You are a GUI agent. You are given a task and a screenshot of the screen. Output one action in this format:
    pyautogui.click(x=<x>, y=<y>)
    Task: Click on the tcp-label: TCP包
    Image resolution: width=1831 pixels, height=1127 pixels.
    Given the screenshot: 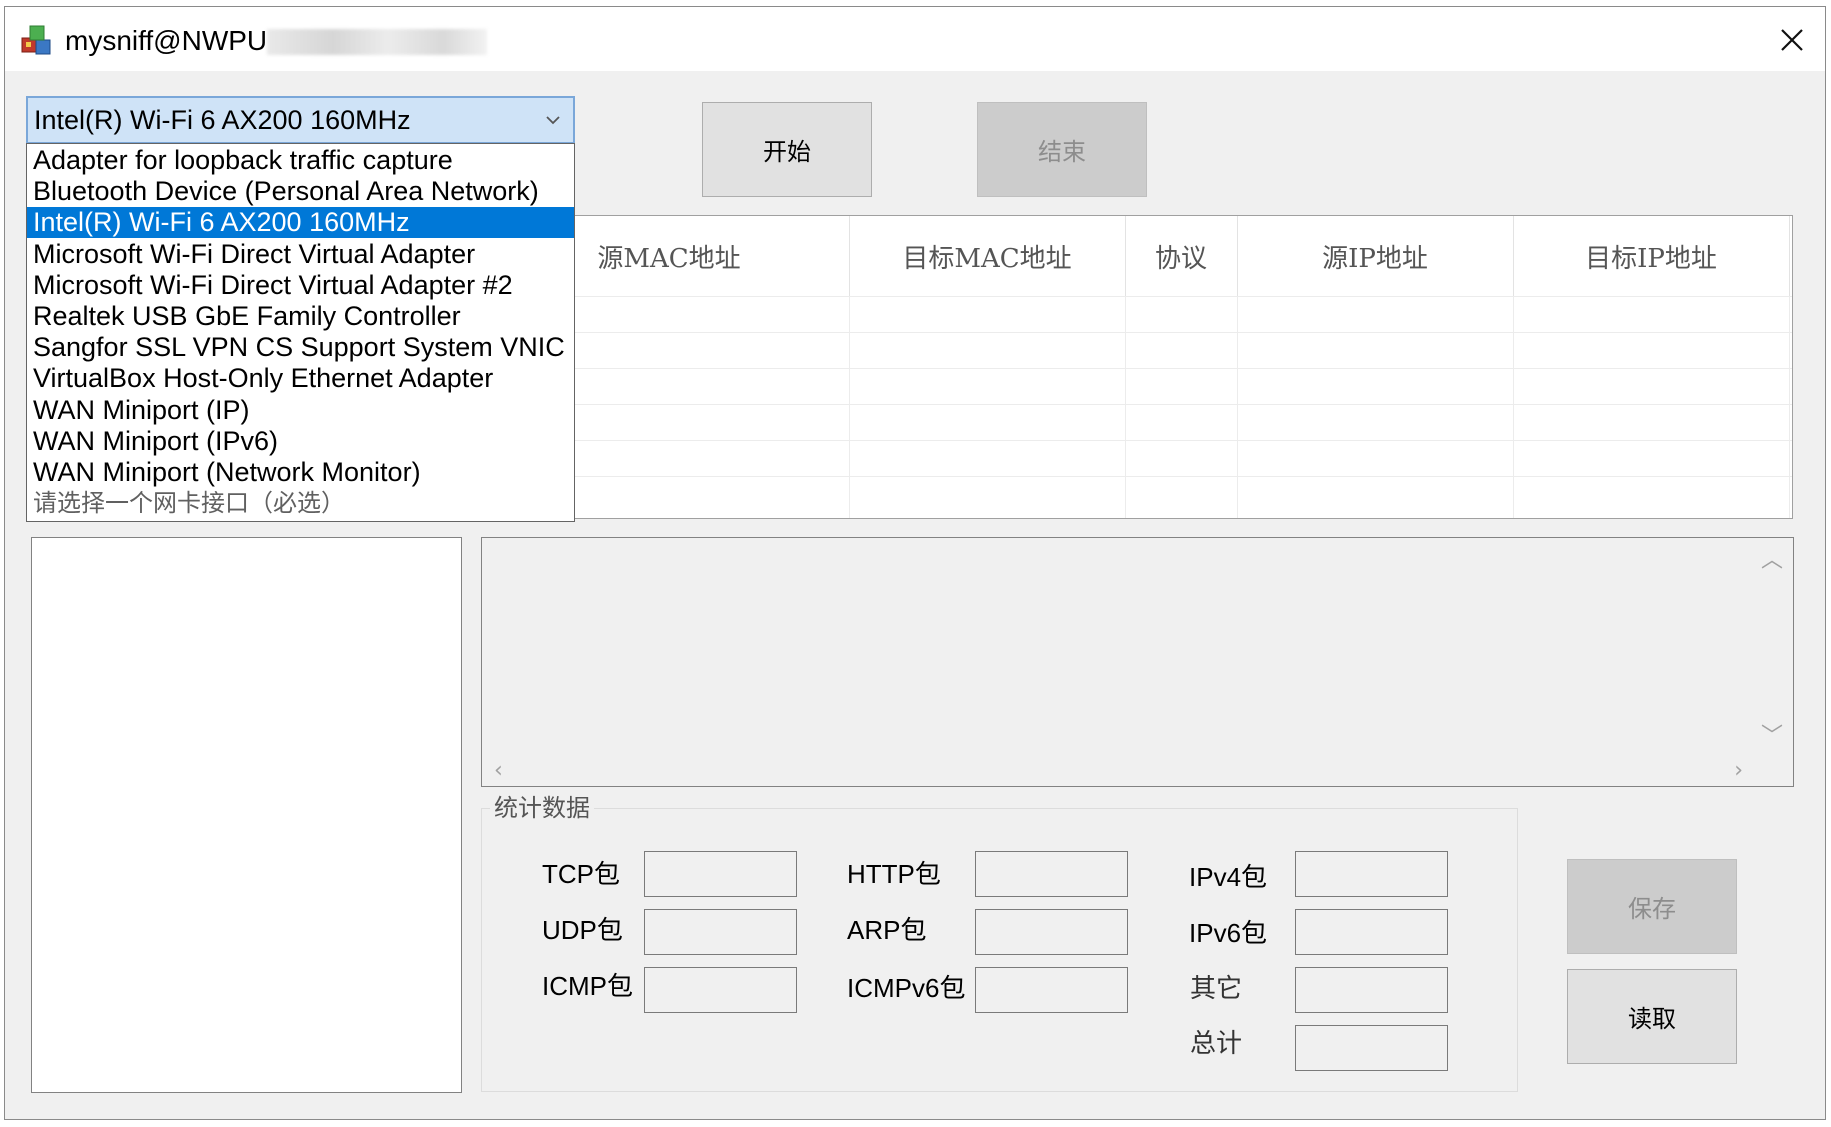 What is the action you would take?
    pyautogui.click(x=581, y=874)
    